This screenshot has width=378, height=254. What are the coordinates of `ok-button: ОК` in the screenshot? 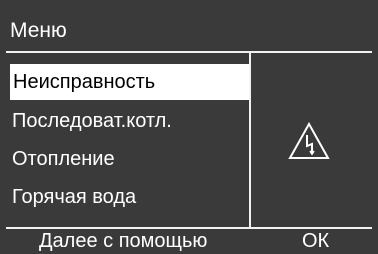 It's located at (315, 241).